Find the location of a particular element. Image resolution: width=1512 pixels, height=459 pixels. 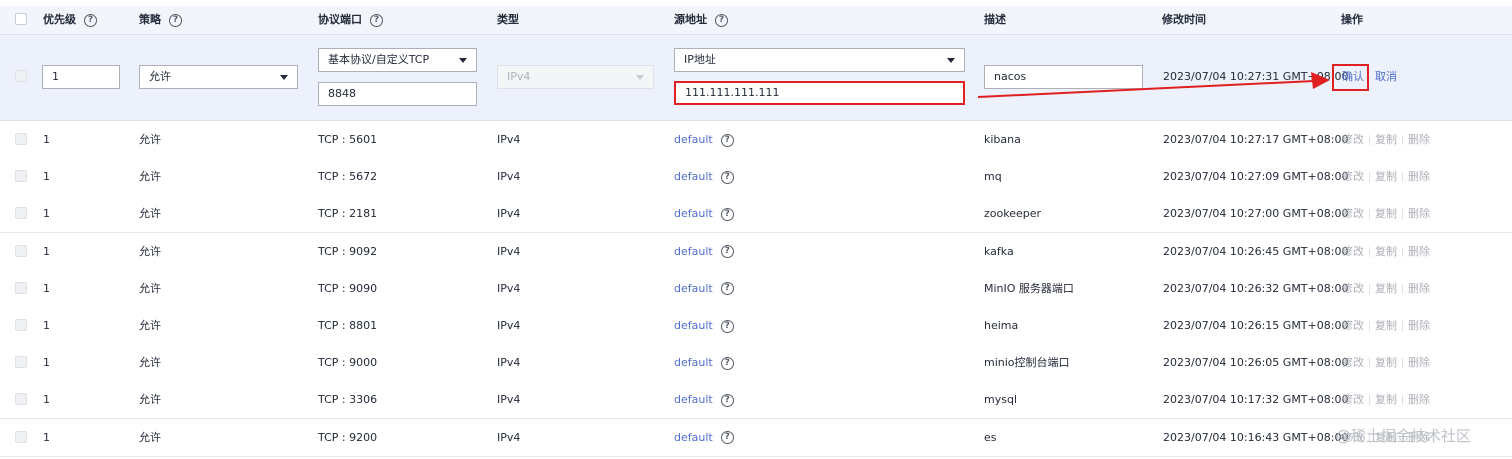

annotation-arrow-icon is located at coordinates (1153, 85).